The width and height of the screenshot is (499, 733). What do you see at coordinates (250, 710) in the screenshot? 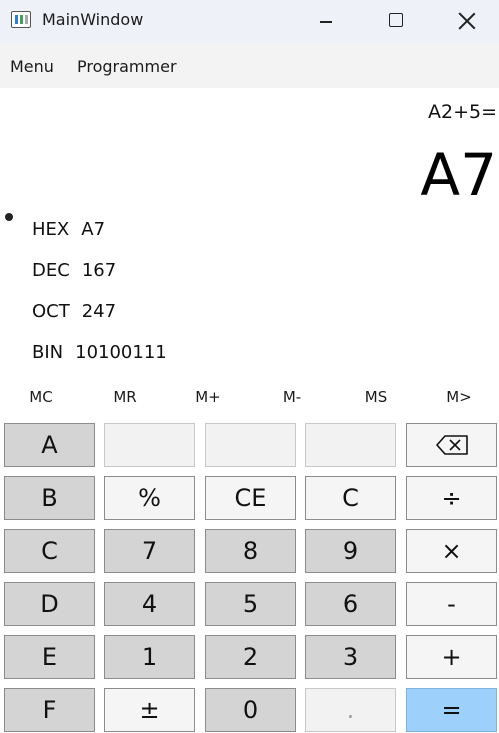
I see `key-0: 0` at bounding box center [250, 710].